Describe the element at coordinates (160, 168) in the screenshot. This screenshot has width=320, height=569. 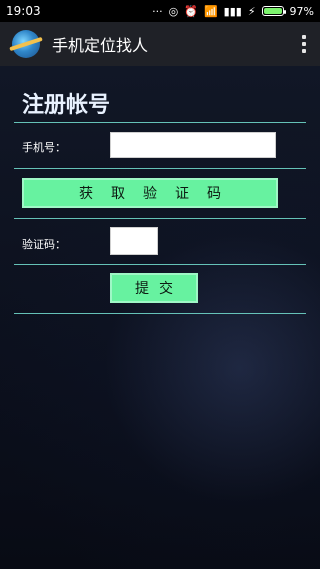
I see `divider-under-phone` at that location.